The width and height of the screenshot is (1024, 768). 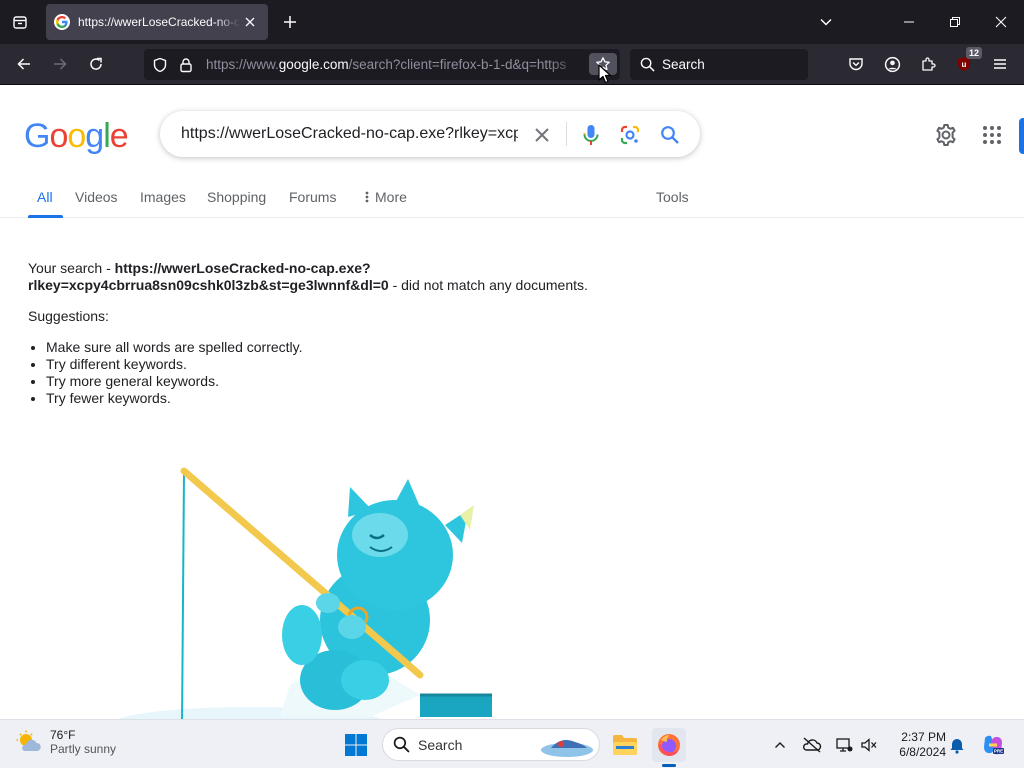 I want to click on back-button, so click(x=24, y=64).